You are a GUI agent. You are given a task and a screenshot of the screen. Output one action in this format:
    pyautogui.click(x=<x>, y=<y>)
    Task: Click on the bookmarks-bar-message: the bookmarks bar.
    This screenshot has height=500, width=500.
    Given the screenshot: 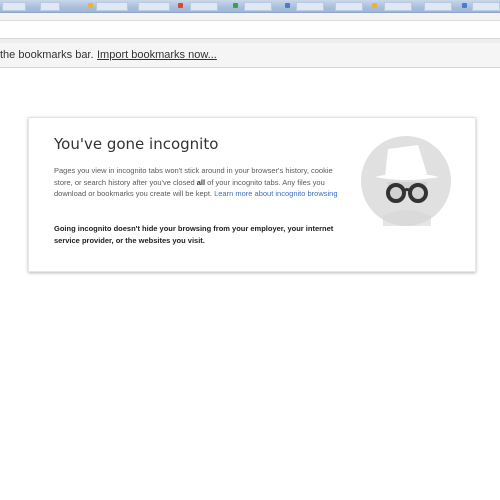 What is the action you would take?
    pyautogui.click(x=47, y=55)
    